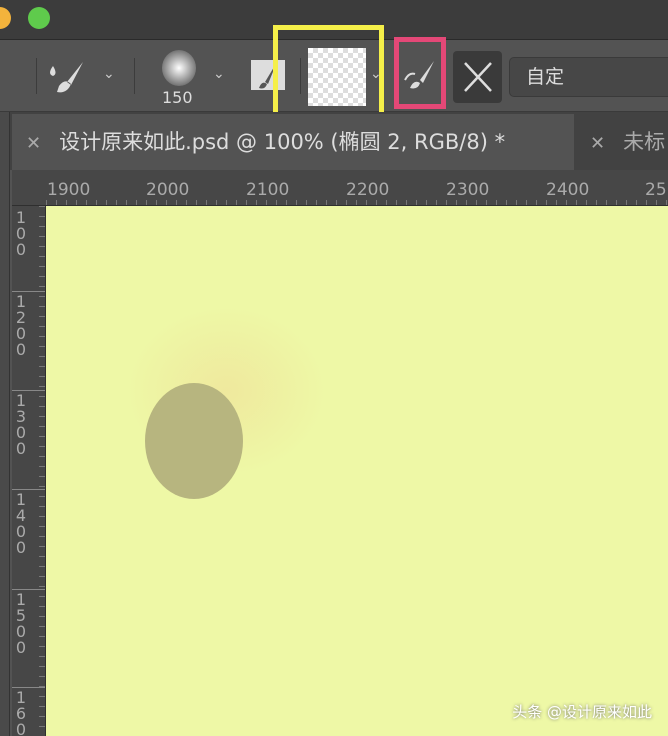 This screenshot has width=668, height=736. I want to click on ruler-label: 2200, so click(368, 190).